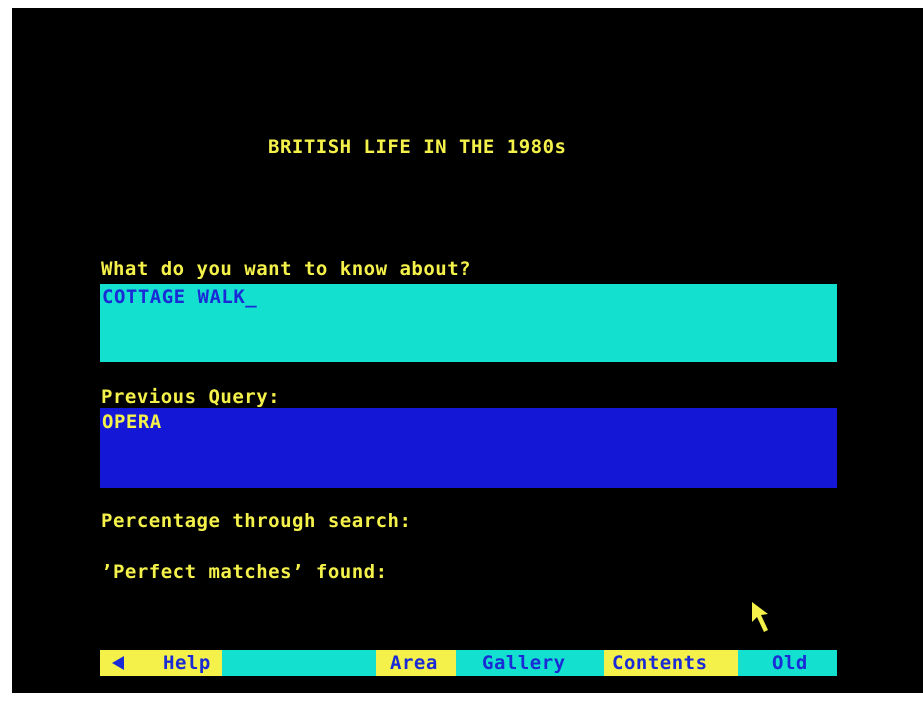 This screenshot has height=728, width=923. Describe the element at coordinates (191, 663) in the screenshot. I see `help-button: Help` at that location.